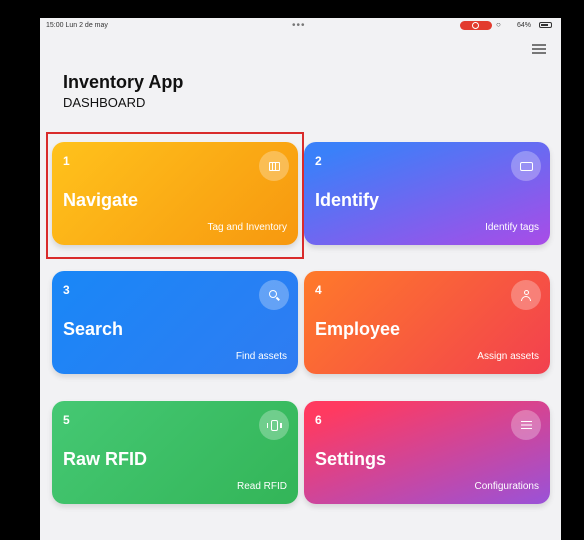 The image size is (584, 540). What do you see at coordinates (175, 452) in the screenshot?
I see `card-raw-rfid: 5 Raw RFID Read RFID` at bounding box center [175, 452].